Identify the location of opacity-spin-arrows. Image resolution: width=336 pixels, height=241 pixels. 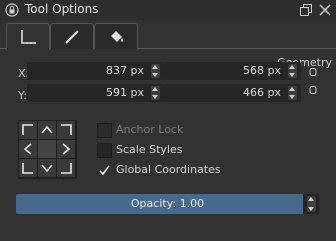
(311, 204).